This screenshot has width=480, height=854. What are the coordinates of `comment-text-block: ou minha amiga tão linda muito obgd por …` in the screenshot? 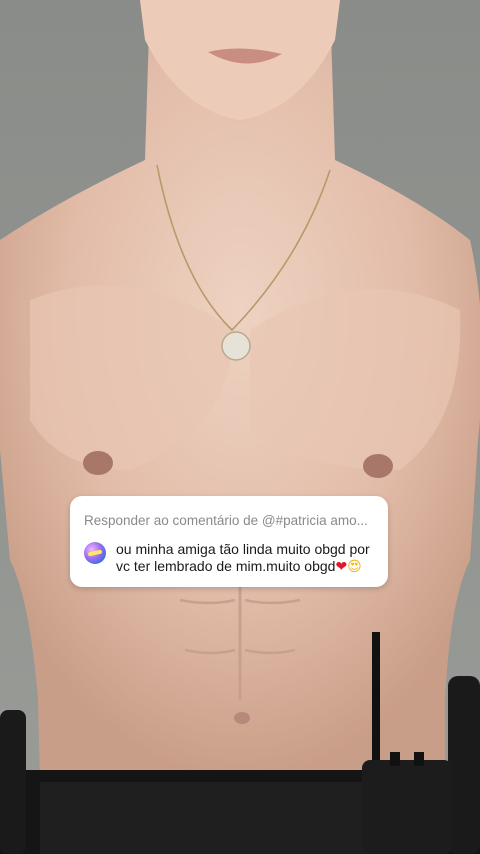 It's located at (243, 558).